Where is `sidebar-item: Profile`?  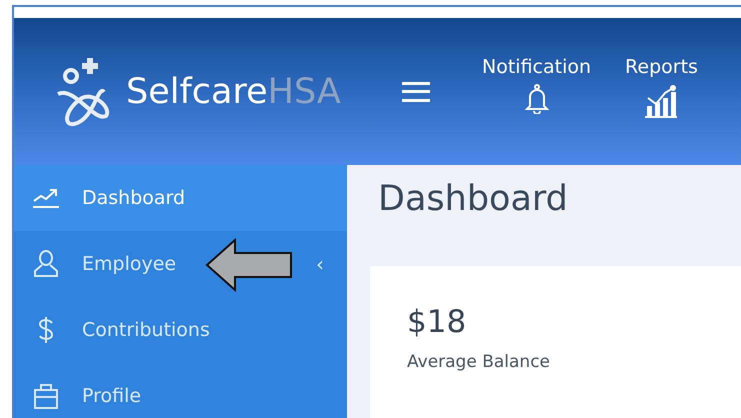
sidebar-item: Profile is located at coordinates (180, 390).